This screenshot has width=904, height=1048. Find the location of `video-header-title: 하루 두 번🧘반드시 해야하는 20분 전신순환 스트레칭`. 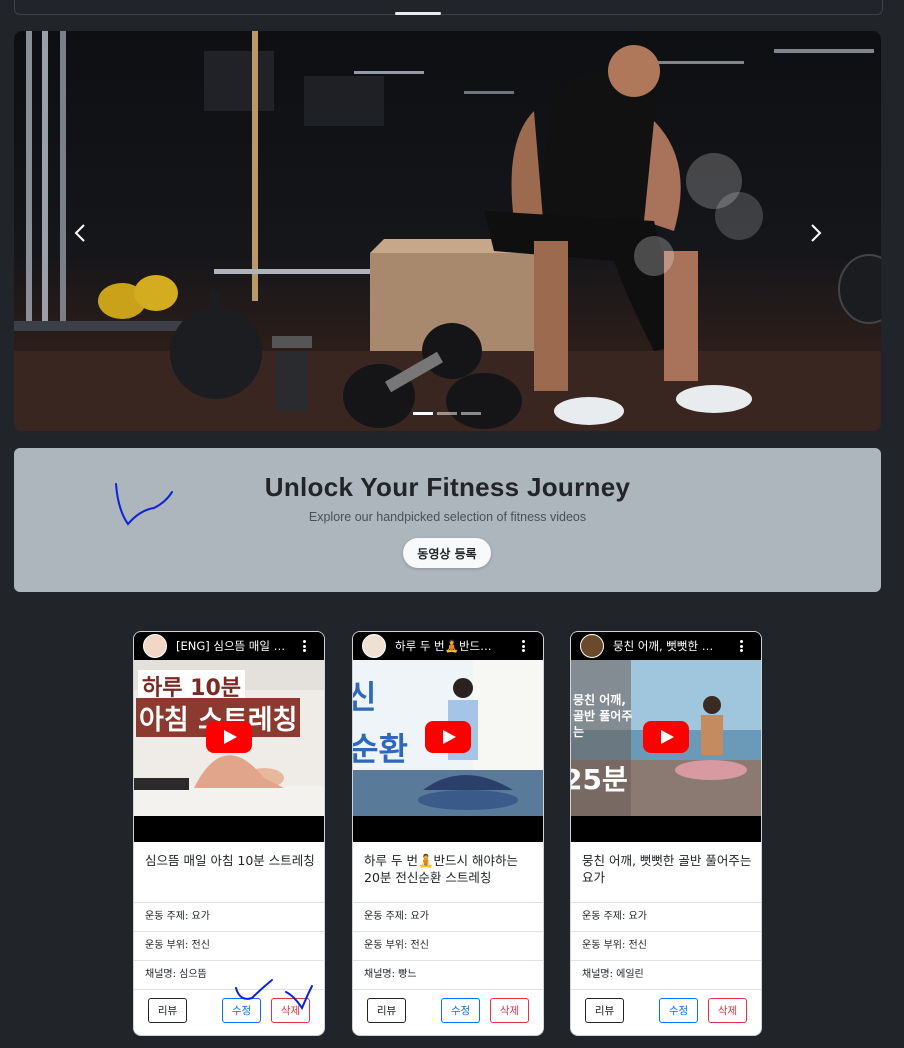

video-header-title: 하루 두 번🧘반드시 해야하는 20분 전신순환 스트레칭 is located at coordinates (446, 646).